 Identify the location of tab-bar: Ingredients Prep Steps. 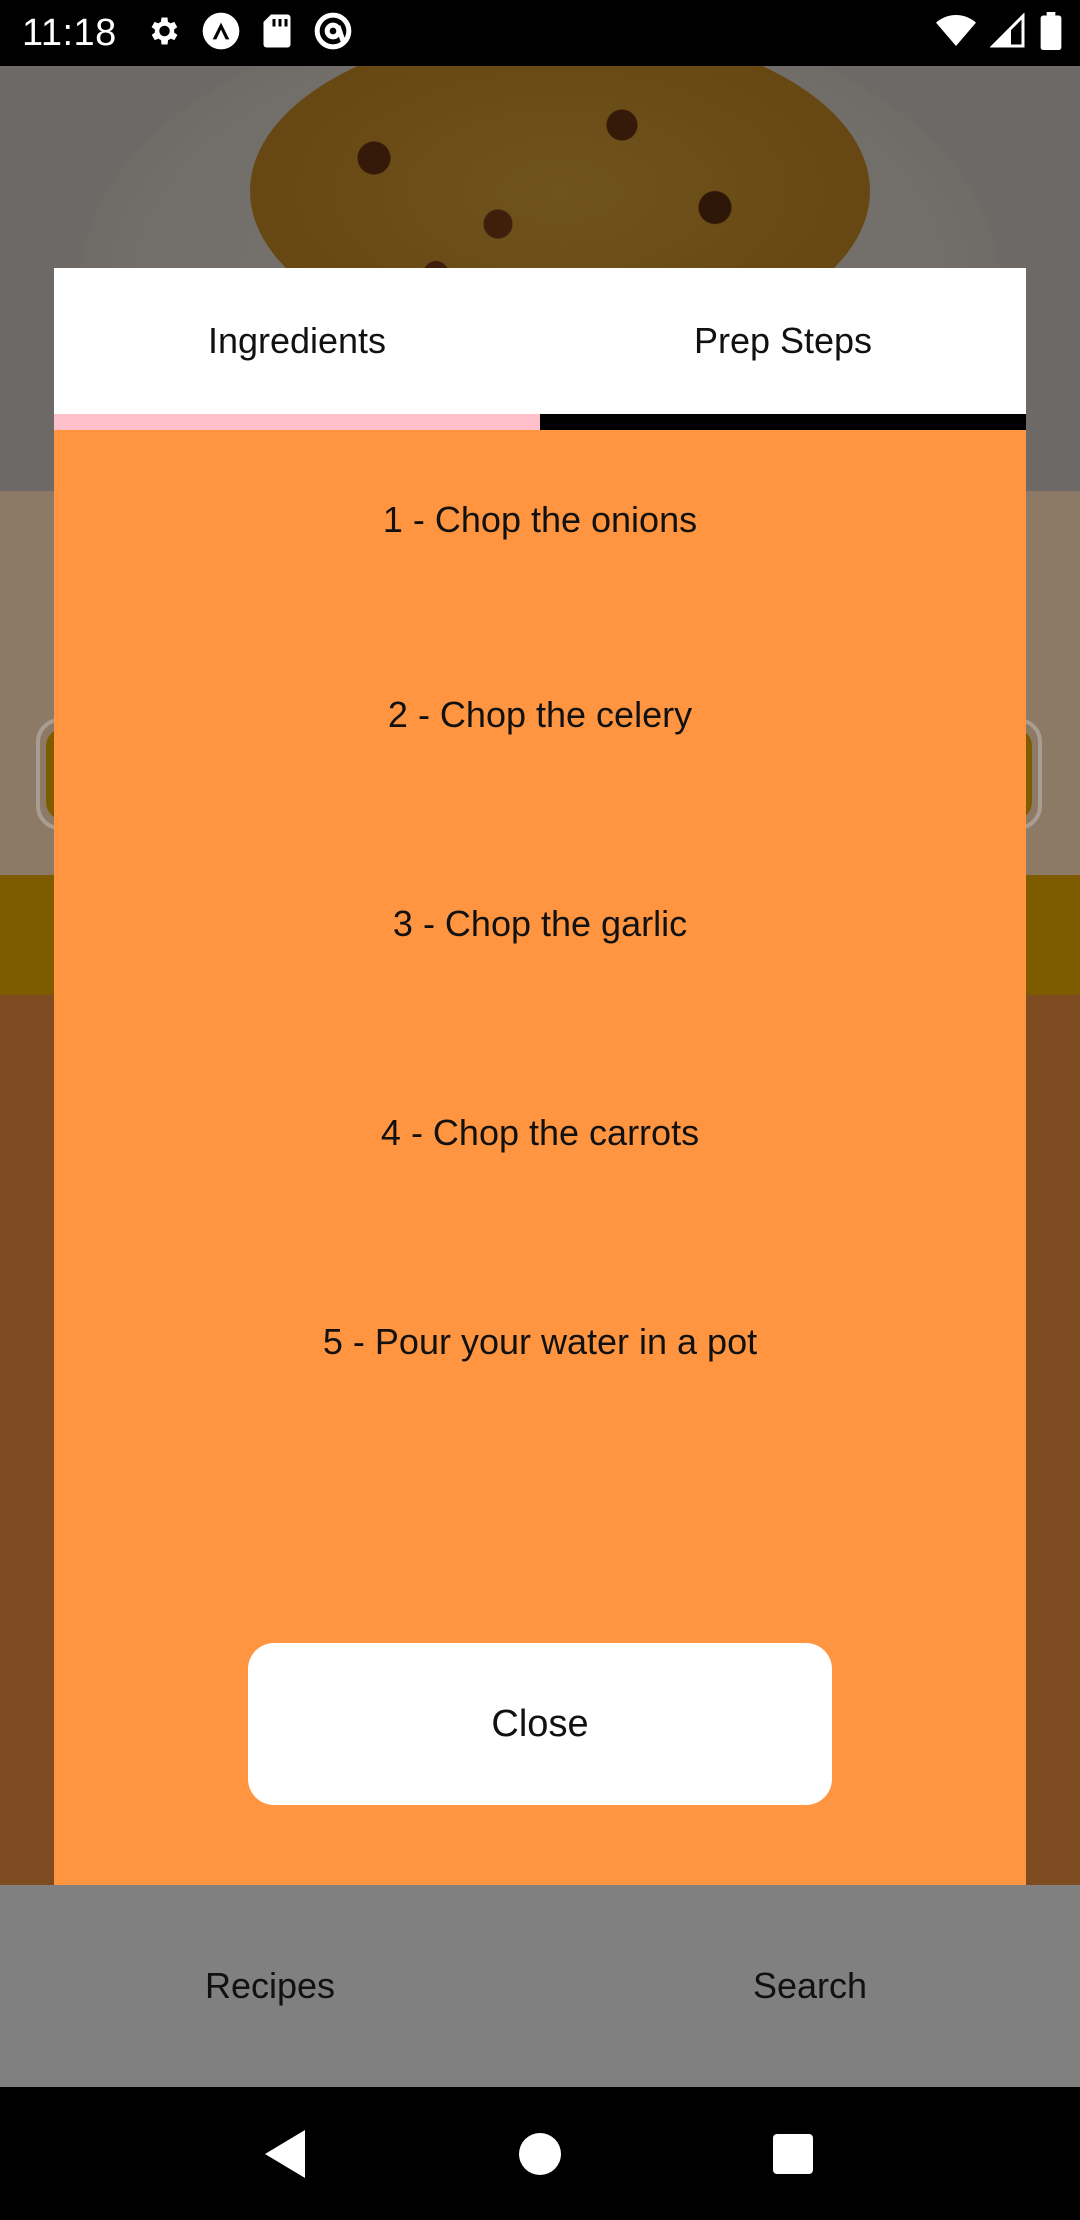
(540, 341).